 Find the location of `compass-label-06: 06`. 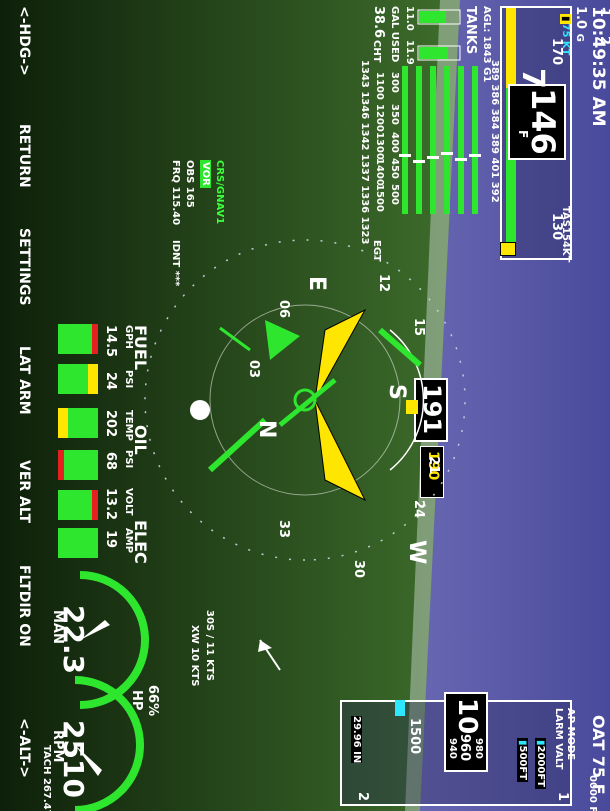

compass-label-06: 06 is located at coordinates (283, 309).